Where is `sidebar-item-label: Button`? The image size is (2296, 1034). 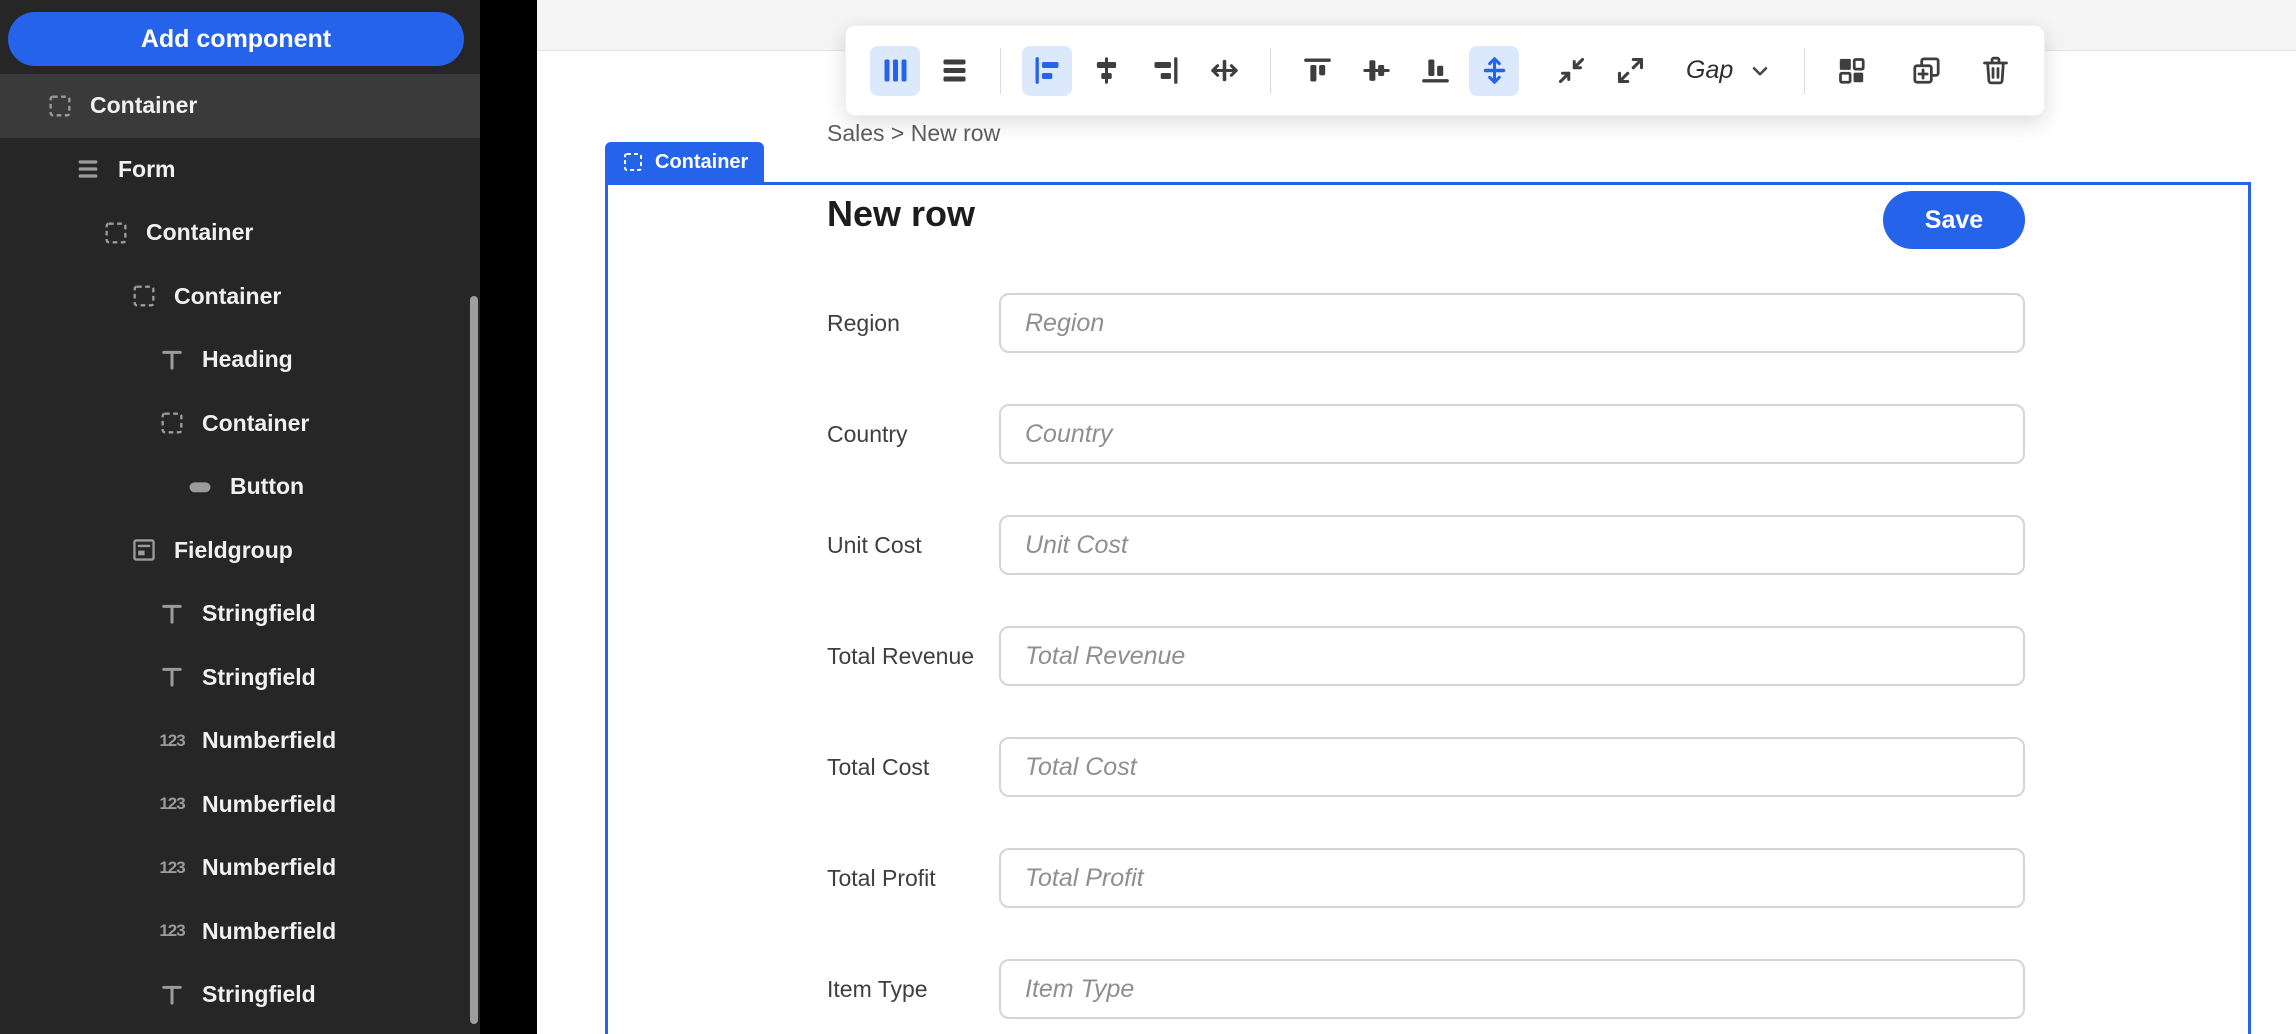
sidebar-item-label: Button is located at coordinates (267, 486).